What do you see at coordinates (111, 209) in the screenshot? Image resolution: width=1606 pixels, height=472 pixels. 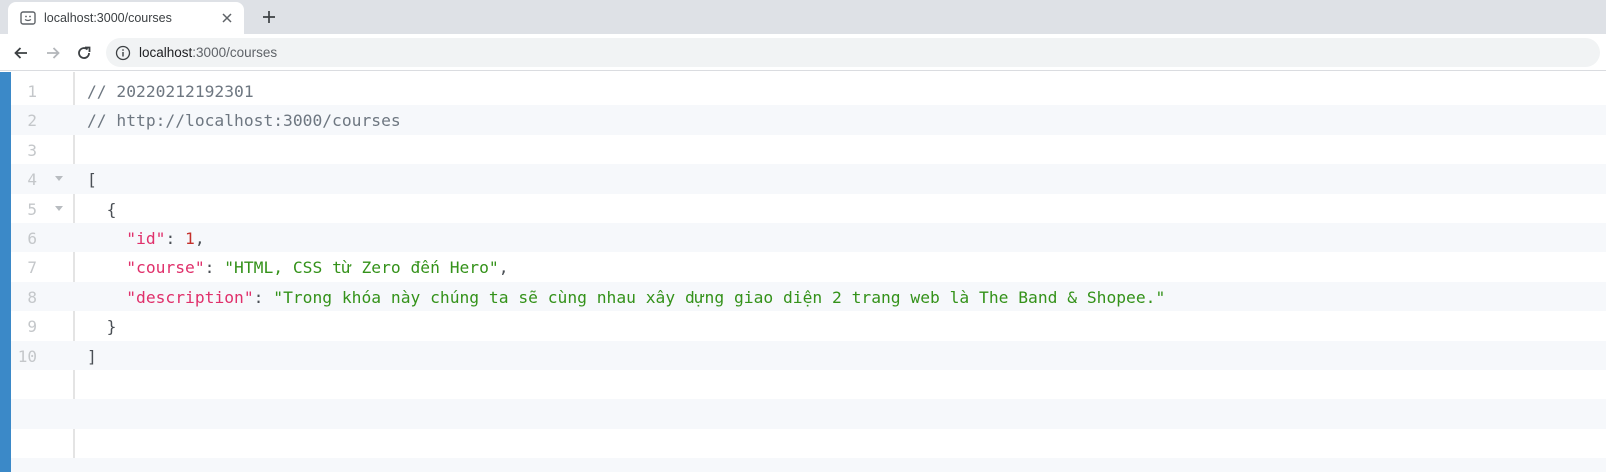 I see `open-brace: {` at bounding box center [111, 209].